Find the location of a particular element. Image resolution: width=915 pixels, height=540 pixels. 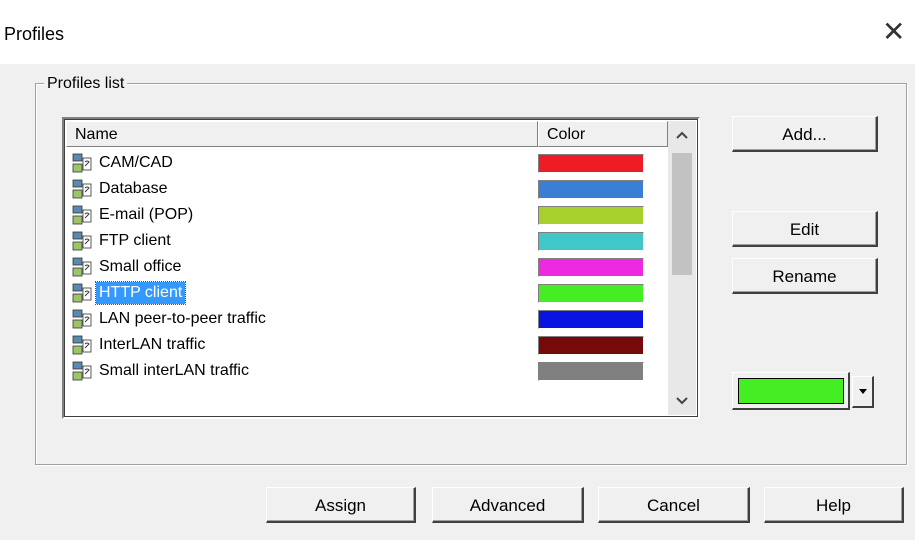

advanced-button: Advanced is located at coordinates (508, 505).